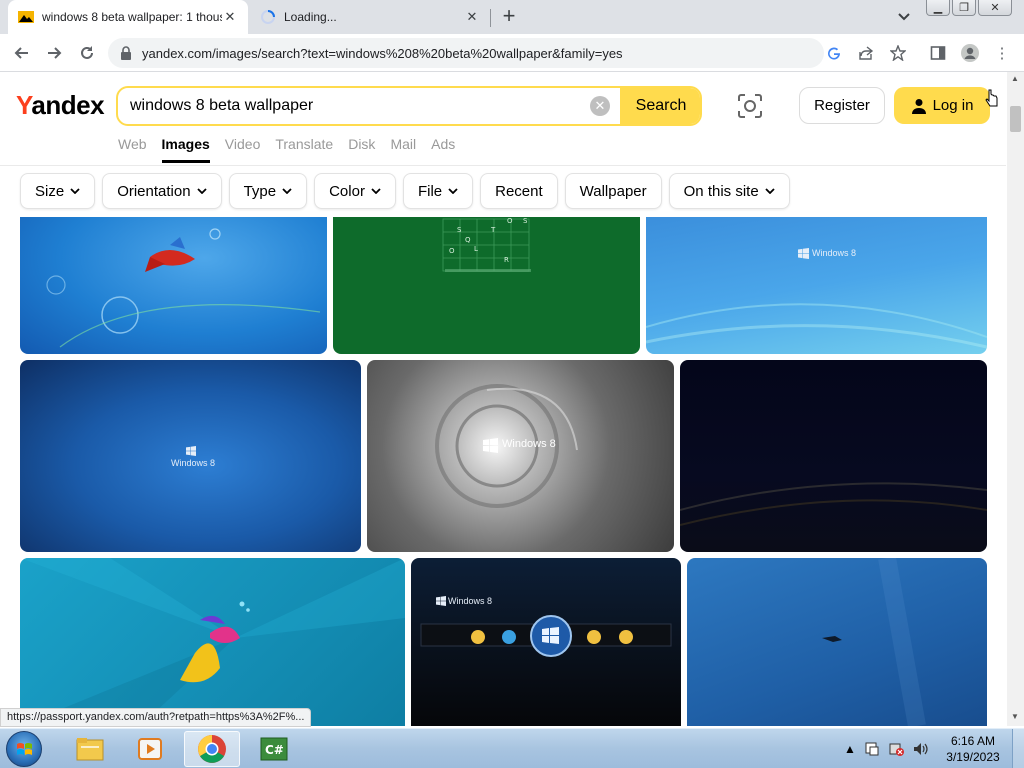 This screenshot has width=1024, height=768. I want to click on wallpaper-caption: Windows 8, so click(470, 601).